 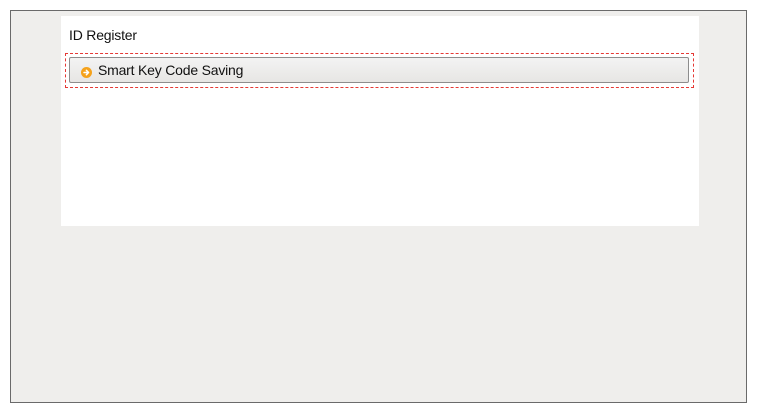 I want to click on highlight-box: Smart Key Code Saving, so click(x=379, y=70).